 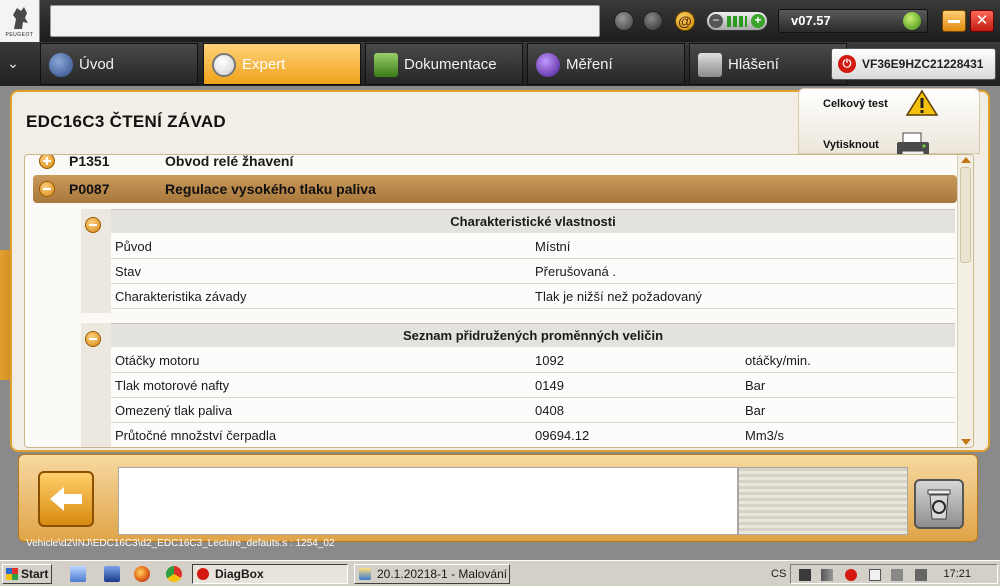 I want to click on taskbar-item-paint: 20.1.20218-1 - Malování, so click(x=432, y=574).